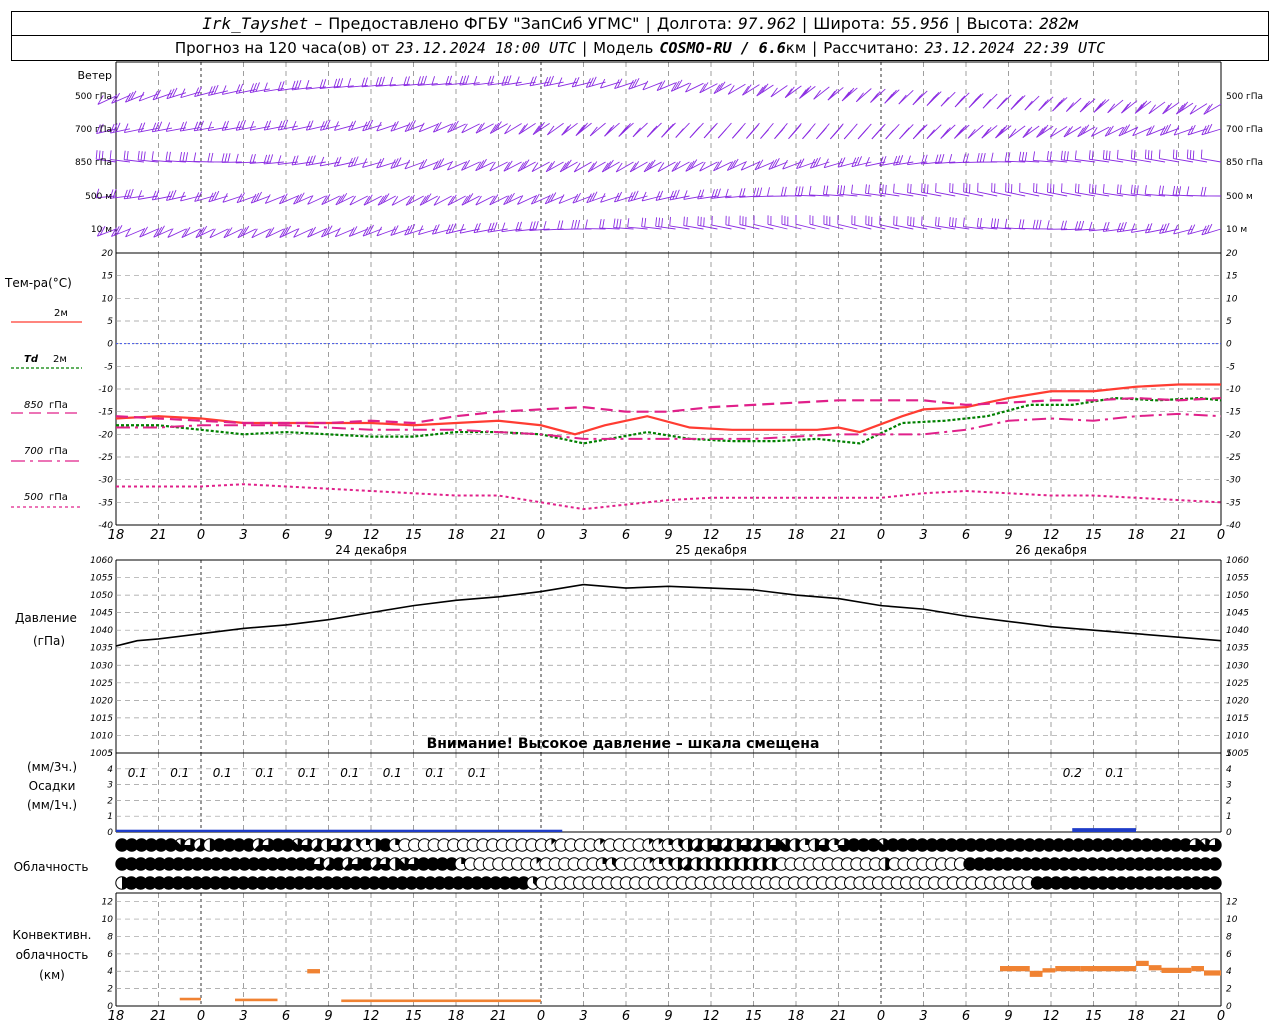  I want to click on time-tick-label: 18, so click(116, 535).